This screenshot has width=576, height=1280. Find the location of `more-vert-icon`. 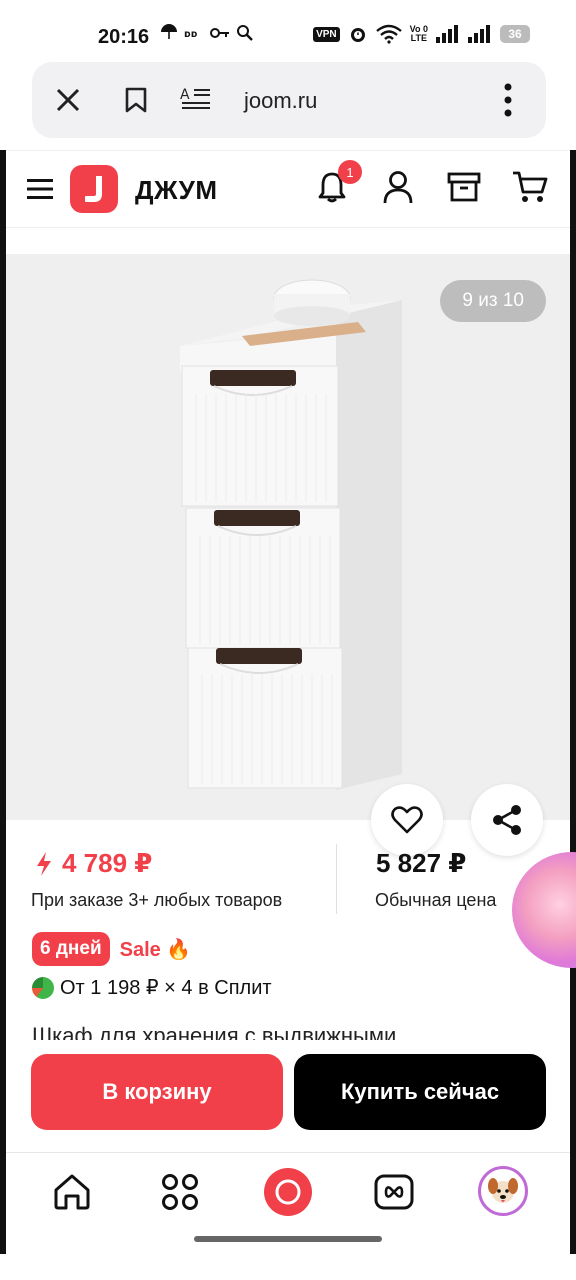

more-vert-icon is located at coordinates (508, 100).